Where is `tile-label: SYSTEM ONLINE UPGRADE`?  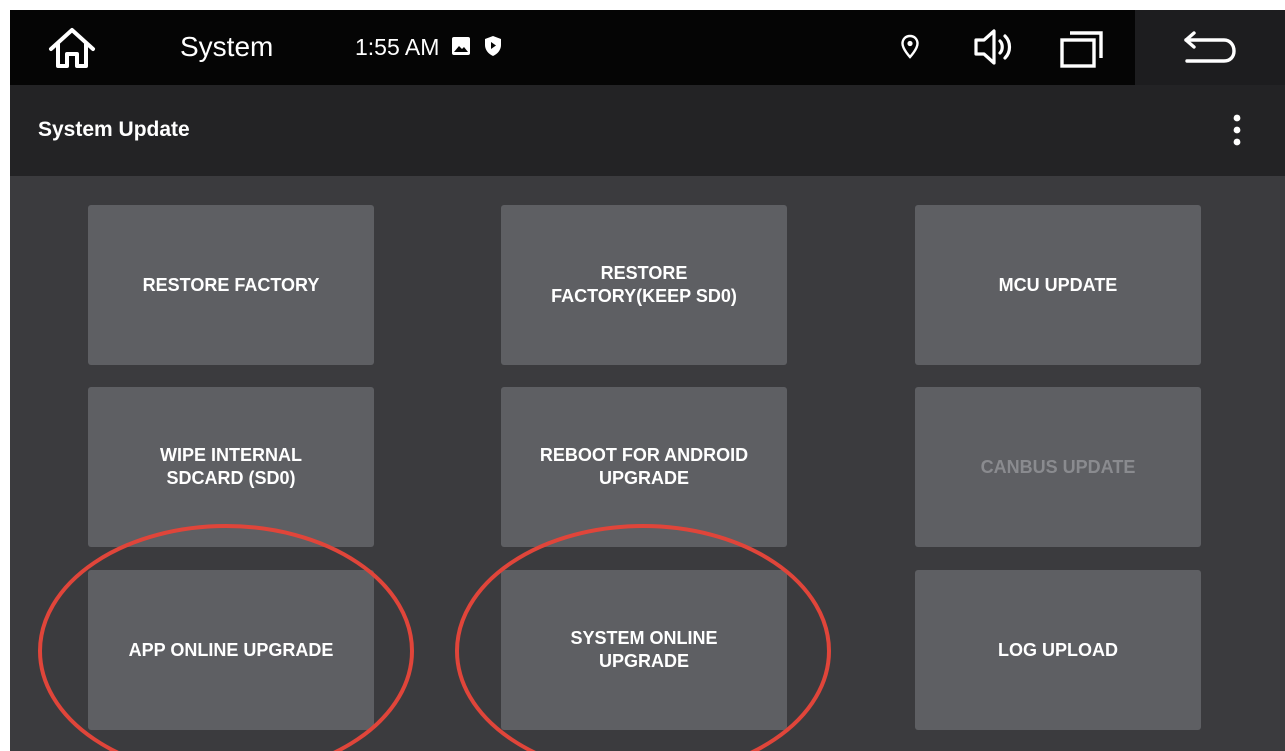 tile-label: SYSTEM ONLINE UPGRADE is located at coordinates (644, 649).